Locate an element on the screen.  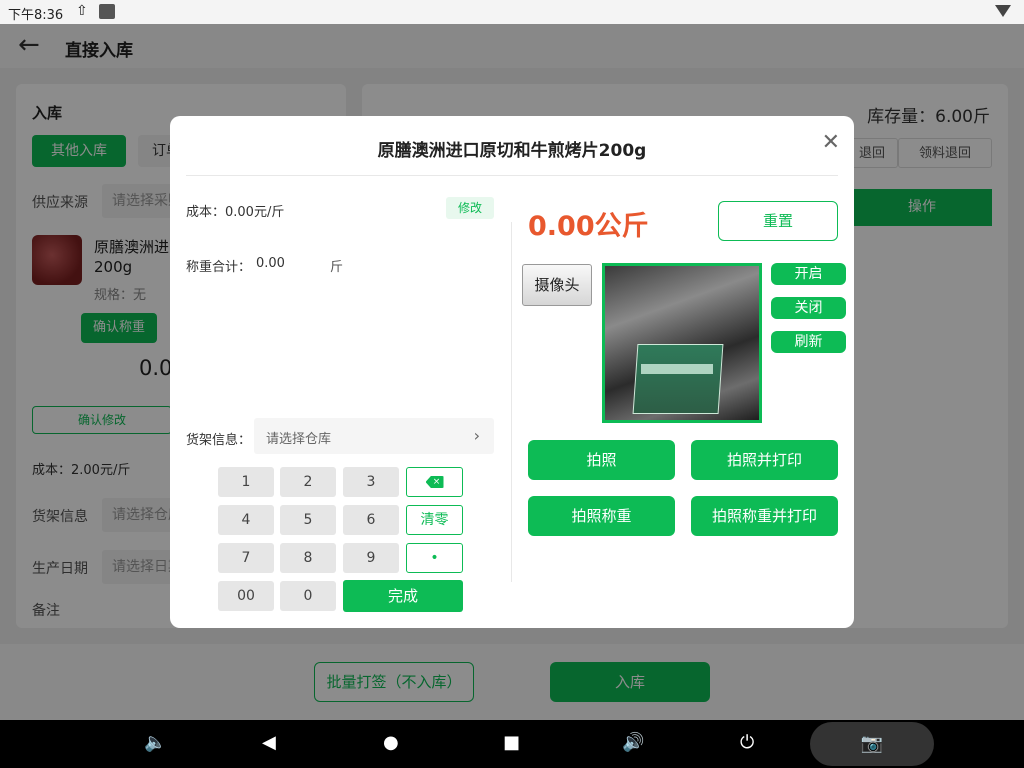
camera-icon: 📷 is located at coordinates (872, 743).